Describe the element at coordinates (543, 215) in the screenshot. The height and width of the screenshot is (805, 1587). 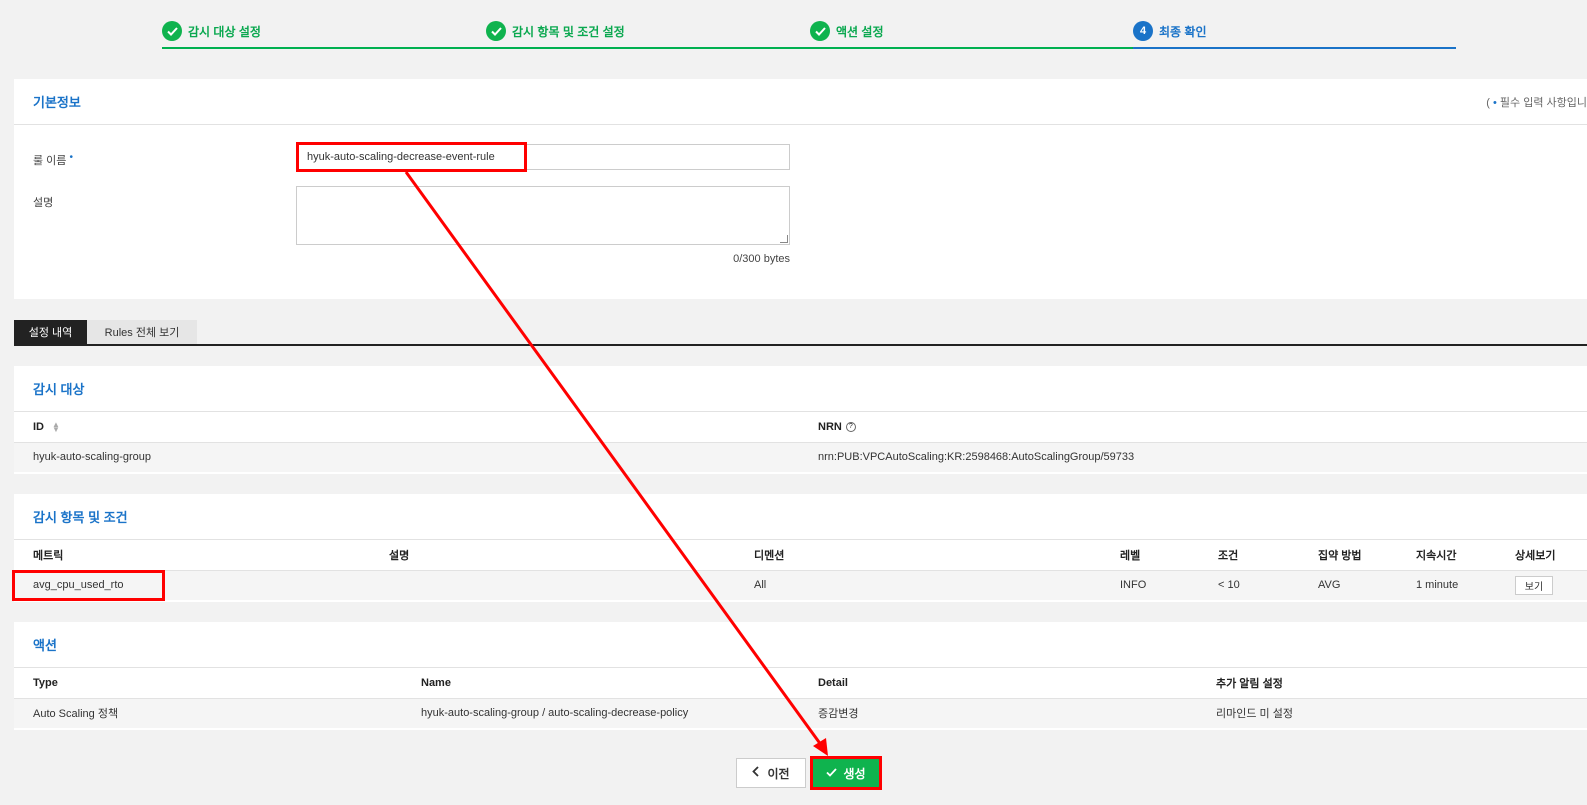
I see `description-textarea` at that location.